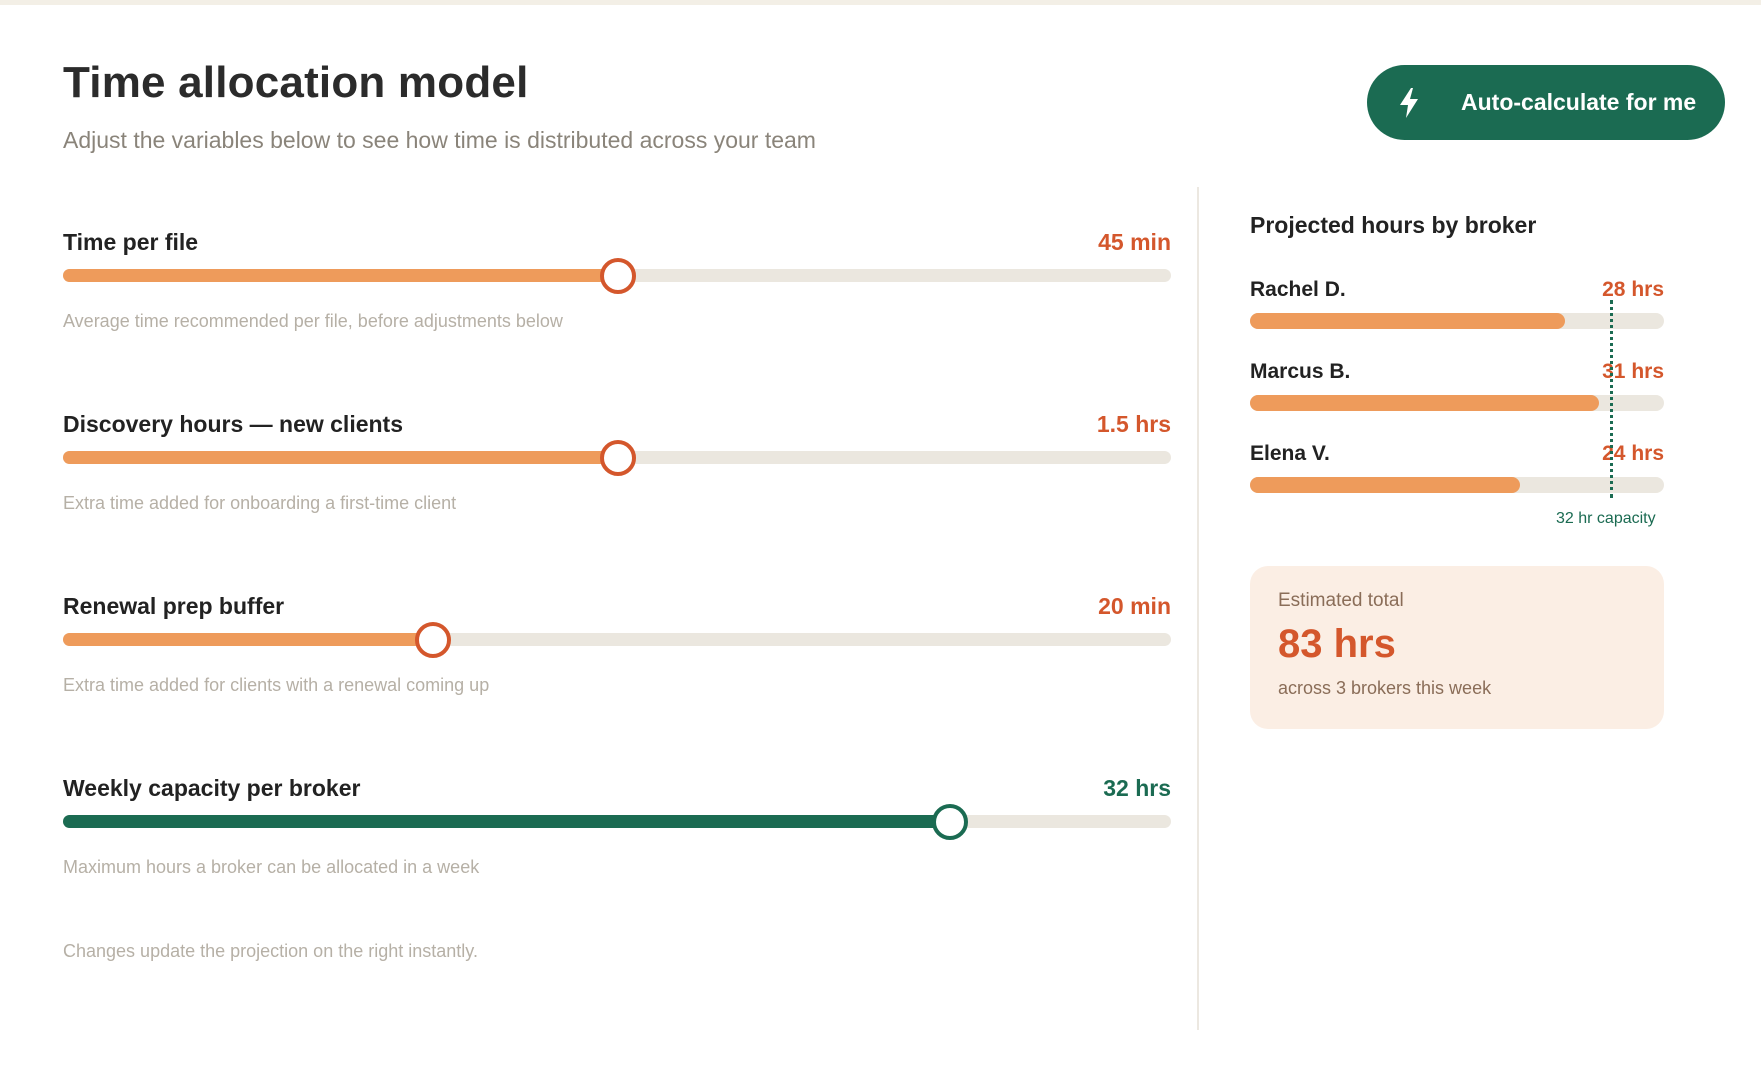 The width and height of the screenshot is (1761, 1085). I want to click on lightning-bolt-icon, so click(1409, 103).